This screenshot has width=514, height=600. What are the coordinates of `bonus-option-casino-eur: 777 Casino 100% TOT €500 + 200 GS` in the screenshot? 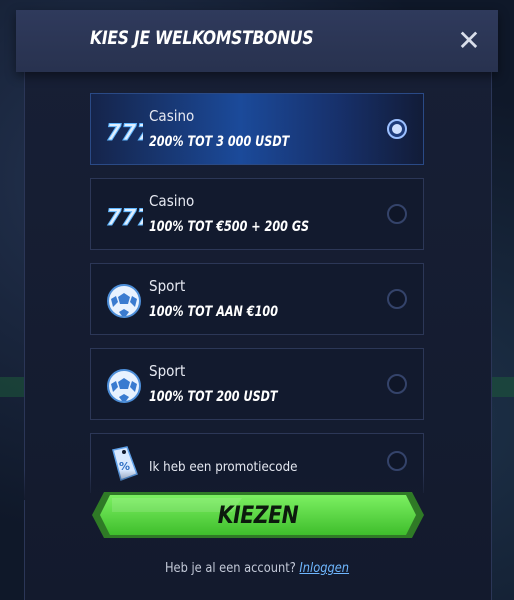 It's located at (257, 214).